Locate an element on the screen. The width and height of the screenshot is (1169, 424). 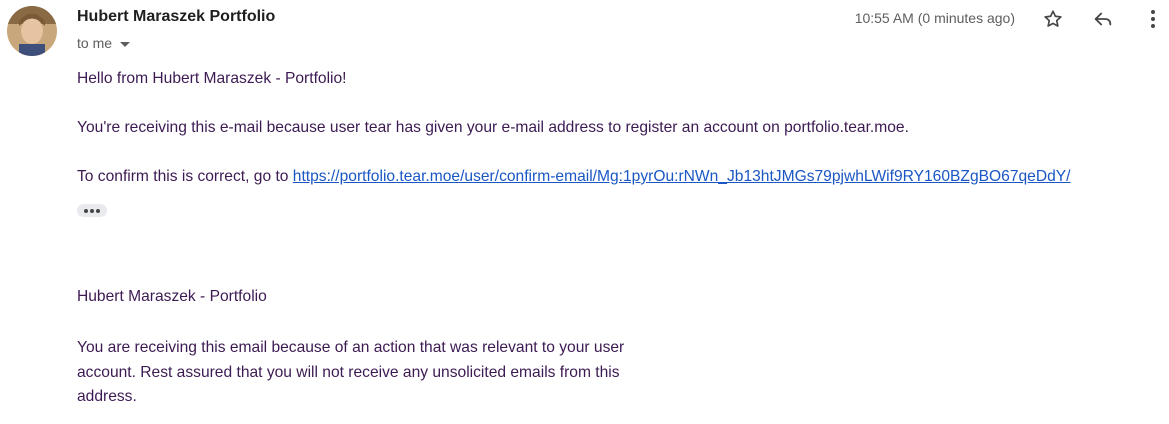
reply-button is located at coordinates (1103, 19).